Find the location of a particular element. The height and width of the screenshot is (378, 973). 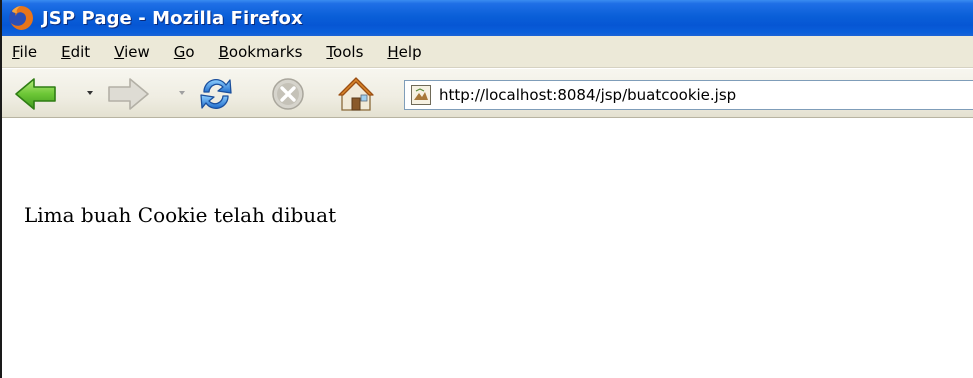

menu-view: View is located at coordinates (132, 52).